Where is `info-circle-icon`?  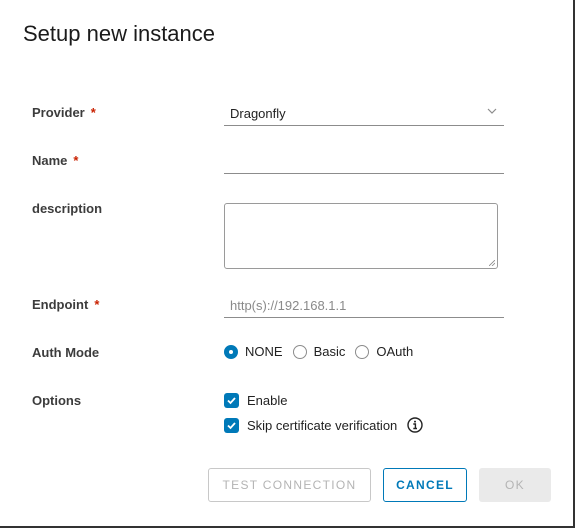
info-circle-icon is located at coordinates (415, 425).